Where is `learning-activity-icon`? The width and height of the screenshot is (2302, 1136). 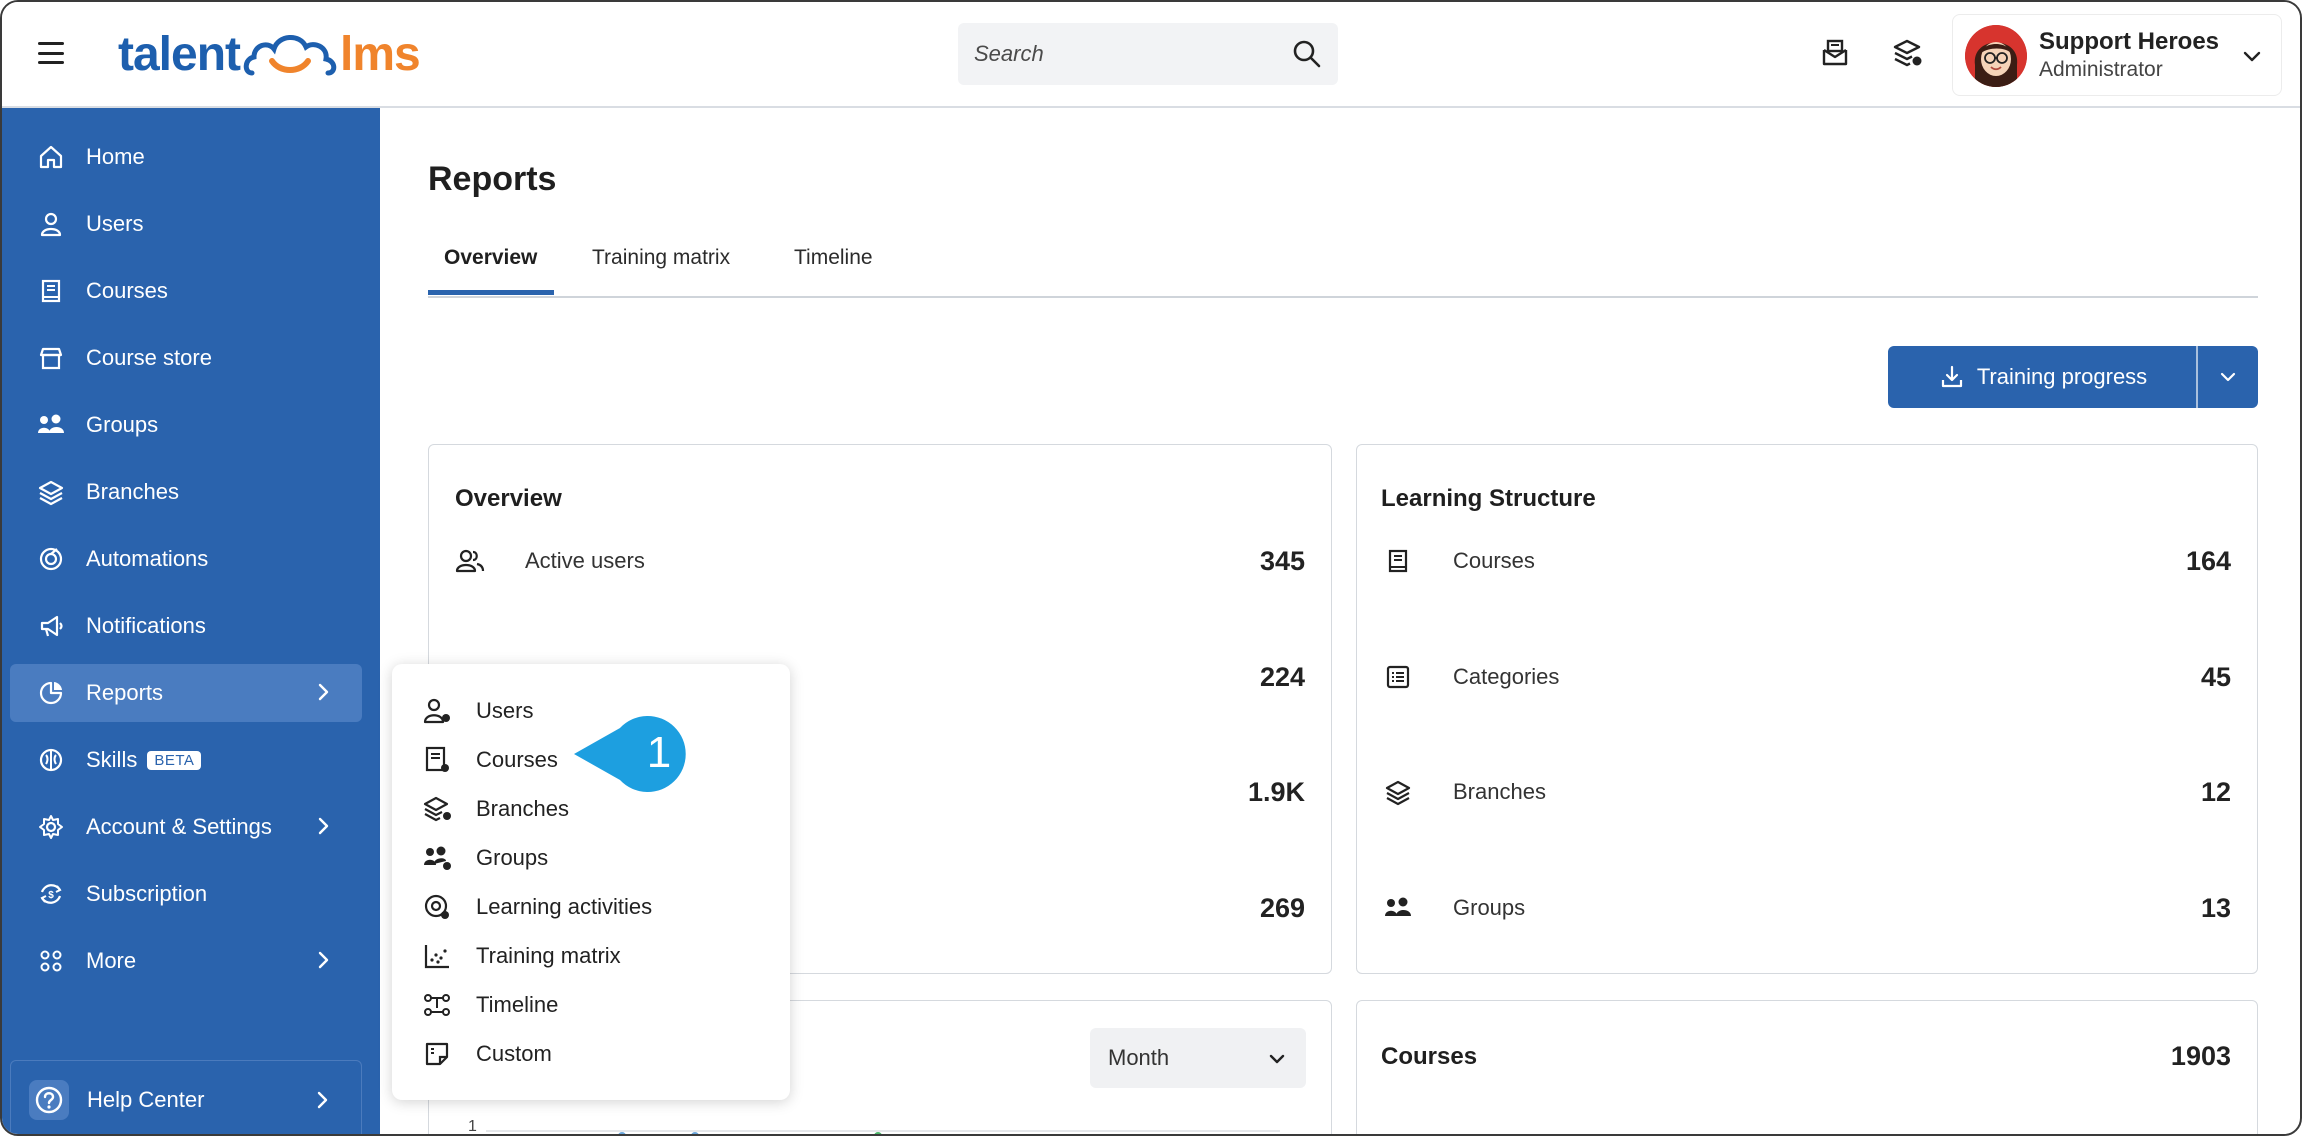 learning-activity-icon is located at coordinates (437, 907).